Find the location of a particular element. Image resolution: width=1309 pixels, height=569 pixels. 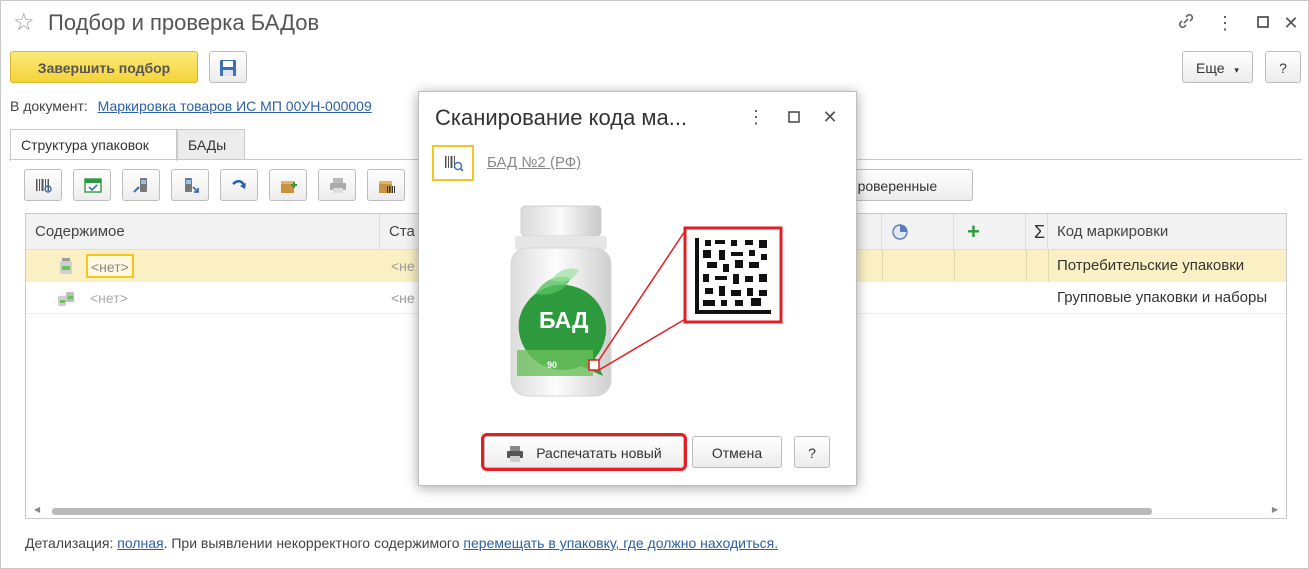

dialog-close-icon: ✕ is located at coordinates (830, 117).